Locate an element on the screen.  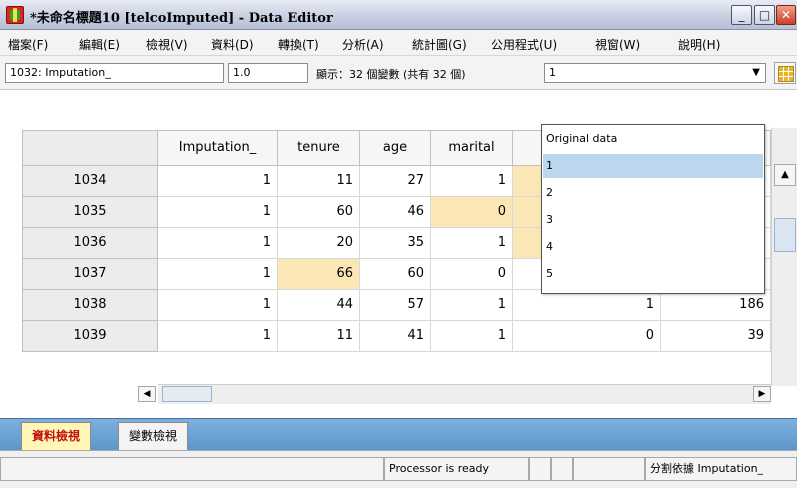
row-header: 1039 is located at coordinates (90, 336).